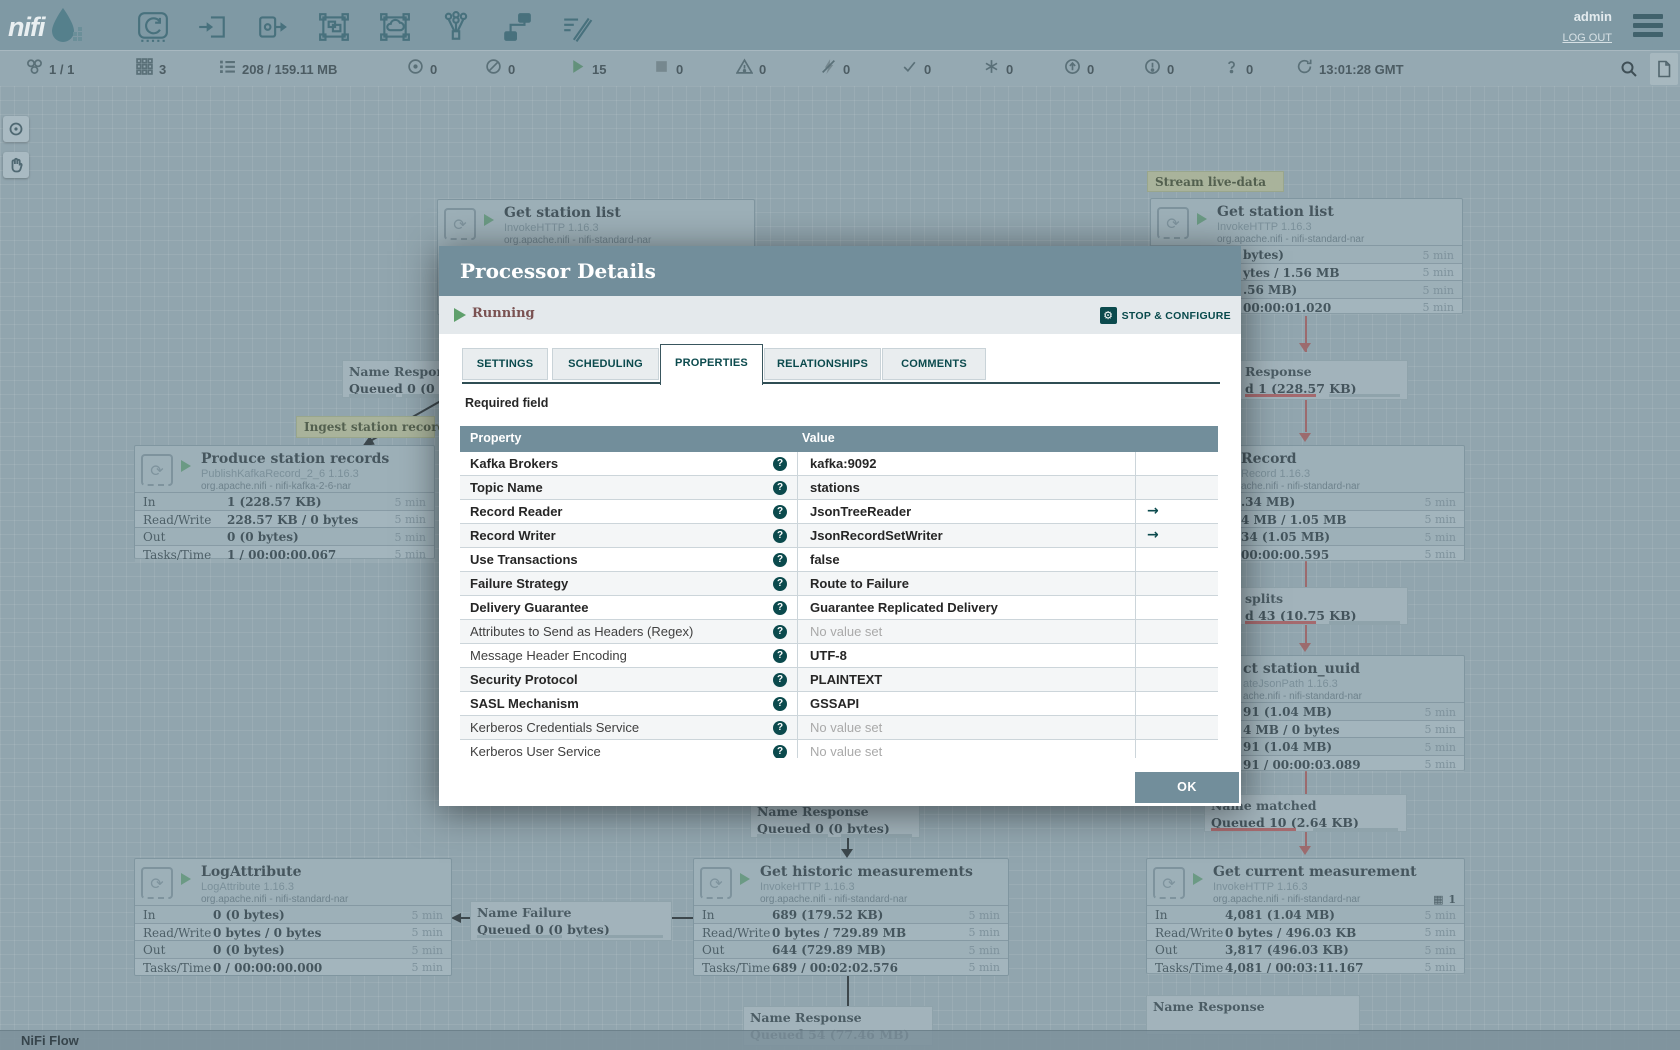 This screenshot has height=1050, width=1680. I want to click on status-refresh: 13:01:28 GMT, so click(1350, 69).